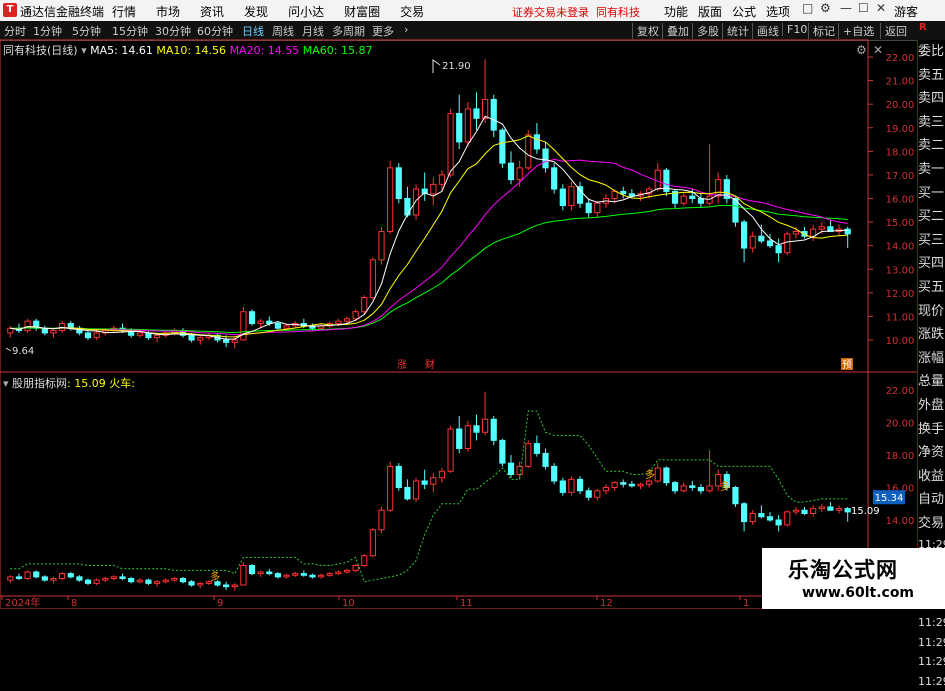 This screenshot has height=691, width=945. What do you see at coordinates (900, 294) in the screenshot?
I see `price-tick-label: 12.00` at bounding box center [900, 294].